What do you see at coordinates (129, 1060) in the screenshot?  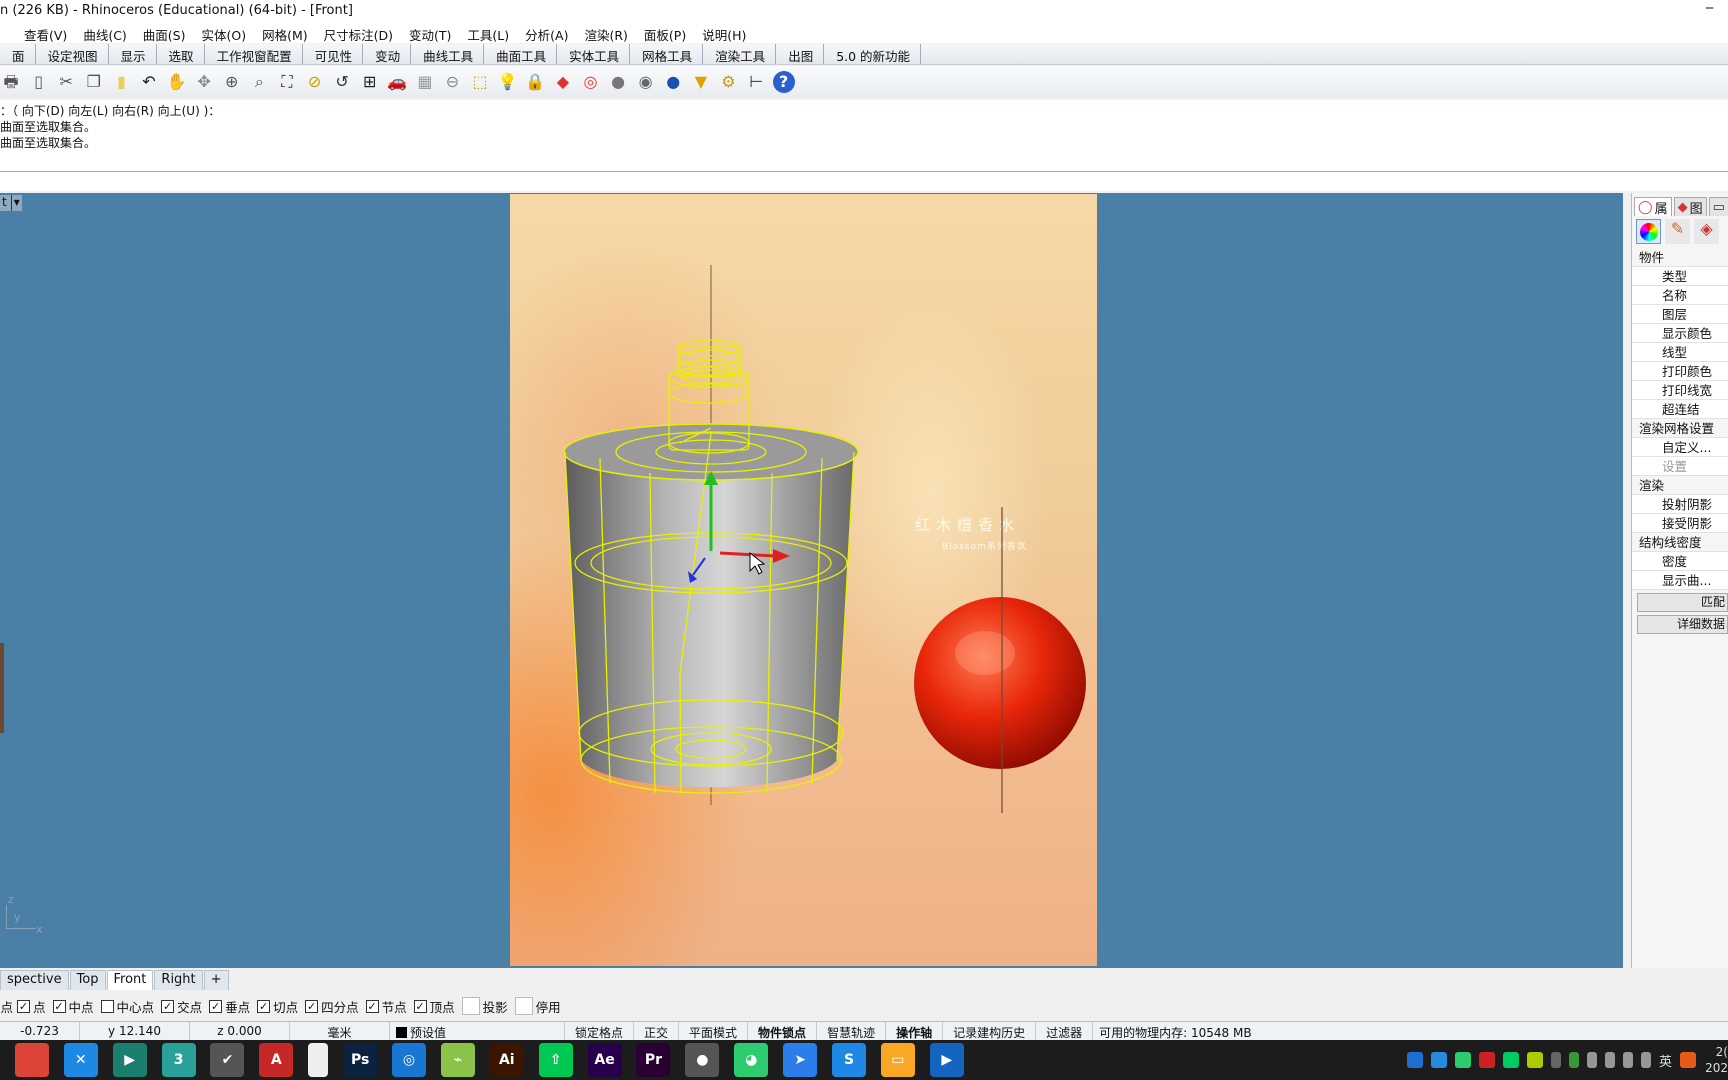 I see `taskbar-3dsmax-icon: ▶` at bounding box center [129, 1060].